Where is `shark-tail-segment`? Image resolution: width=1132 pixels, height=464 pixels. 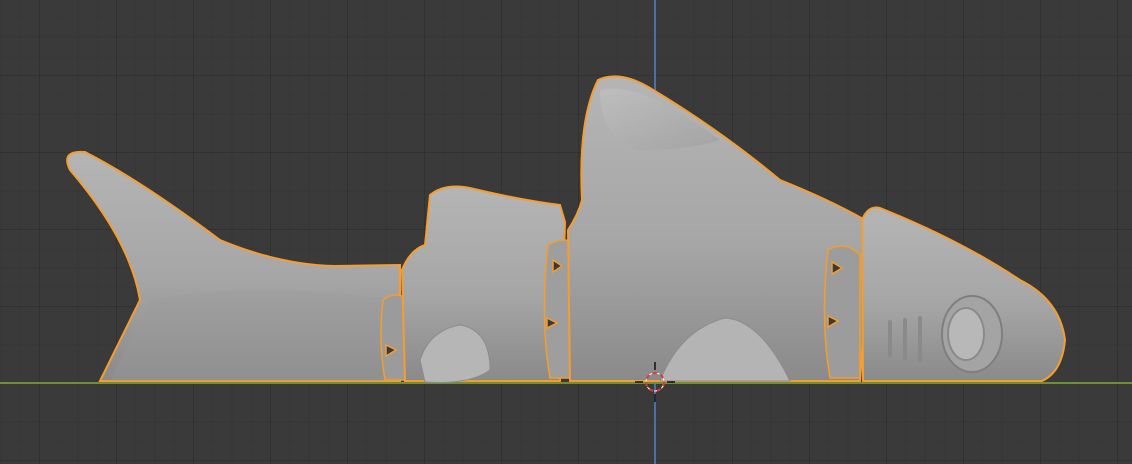 shark-tail-segment is located at coordinates (233, 266).